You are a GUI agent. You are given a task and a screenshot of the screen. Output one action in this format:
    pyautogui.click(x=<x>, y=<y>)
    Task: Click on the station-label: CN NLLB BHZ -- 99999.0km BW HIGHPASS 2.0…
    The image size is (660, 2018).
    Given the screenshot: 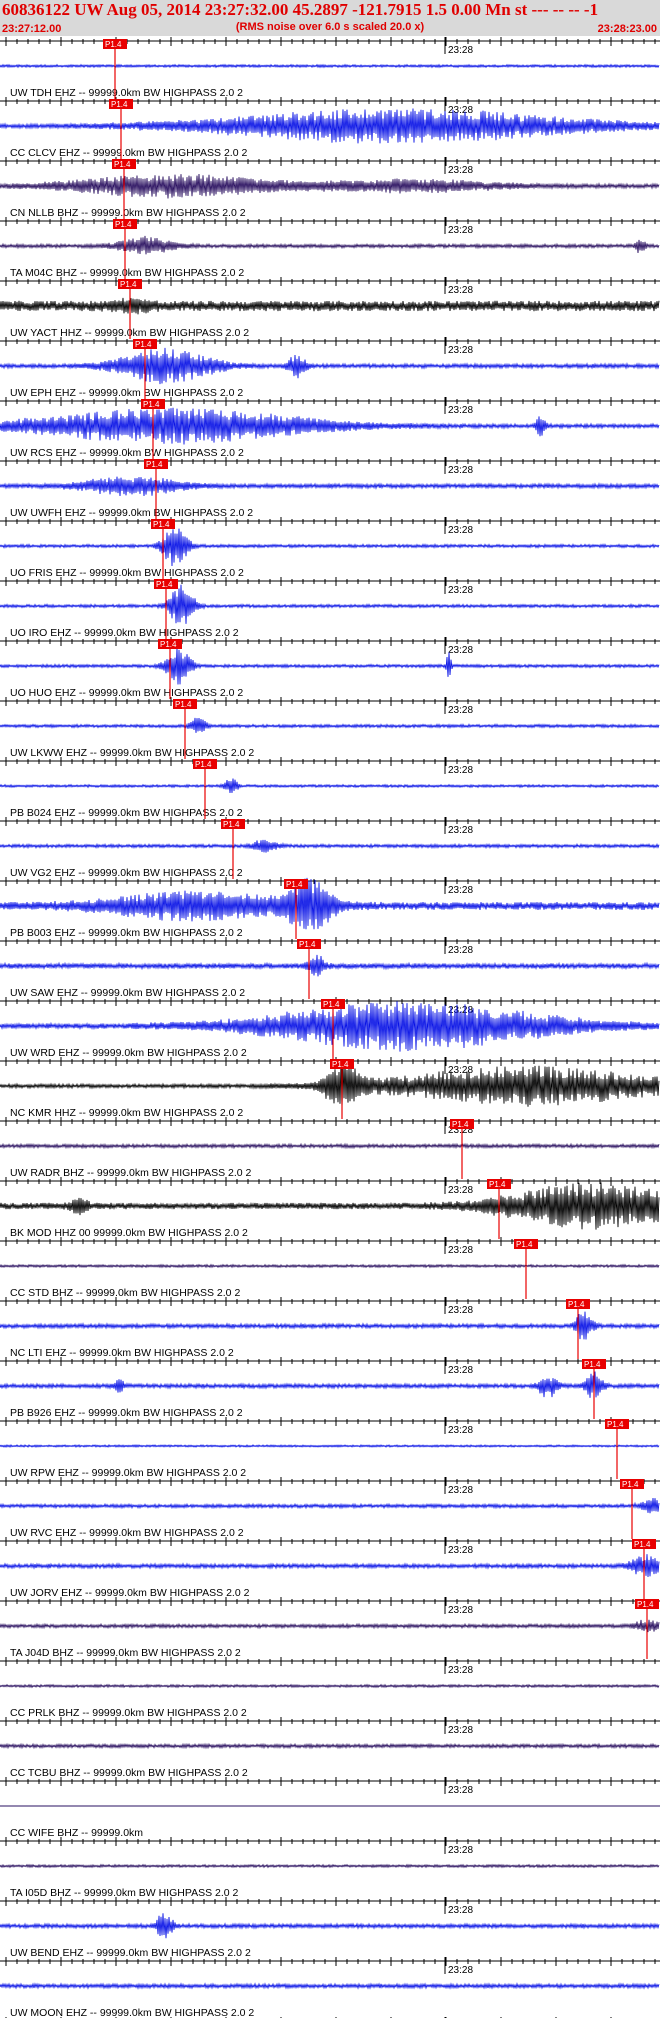 What is the action you would take?
    pyautogui.click(x=128, y=213)
    